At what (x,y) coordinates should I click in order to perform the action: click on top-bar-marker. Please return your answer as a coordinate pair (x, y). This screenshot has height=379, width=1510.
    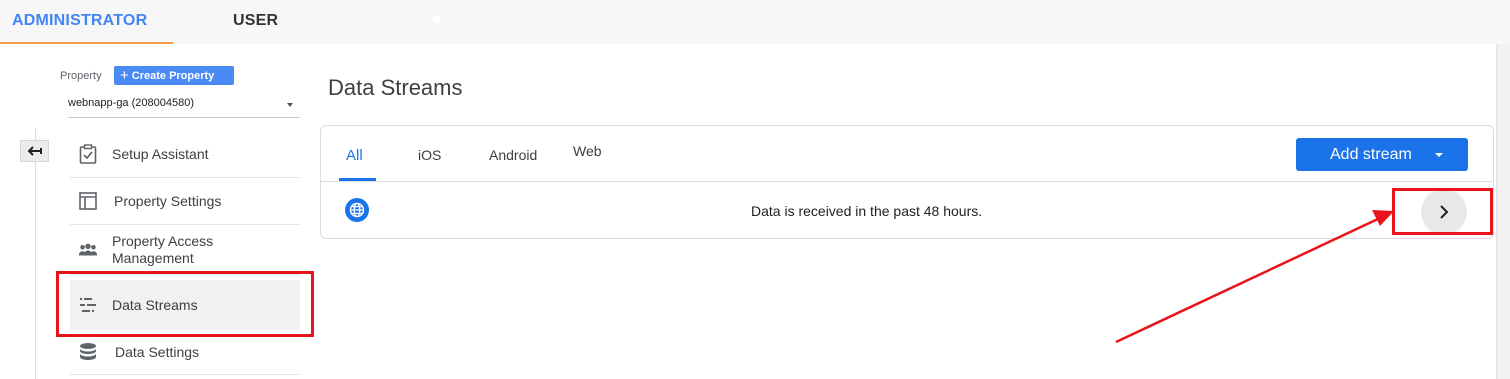
    Looking at the image, I should click on (436, 19).